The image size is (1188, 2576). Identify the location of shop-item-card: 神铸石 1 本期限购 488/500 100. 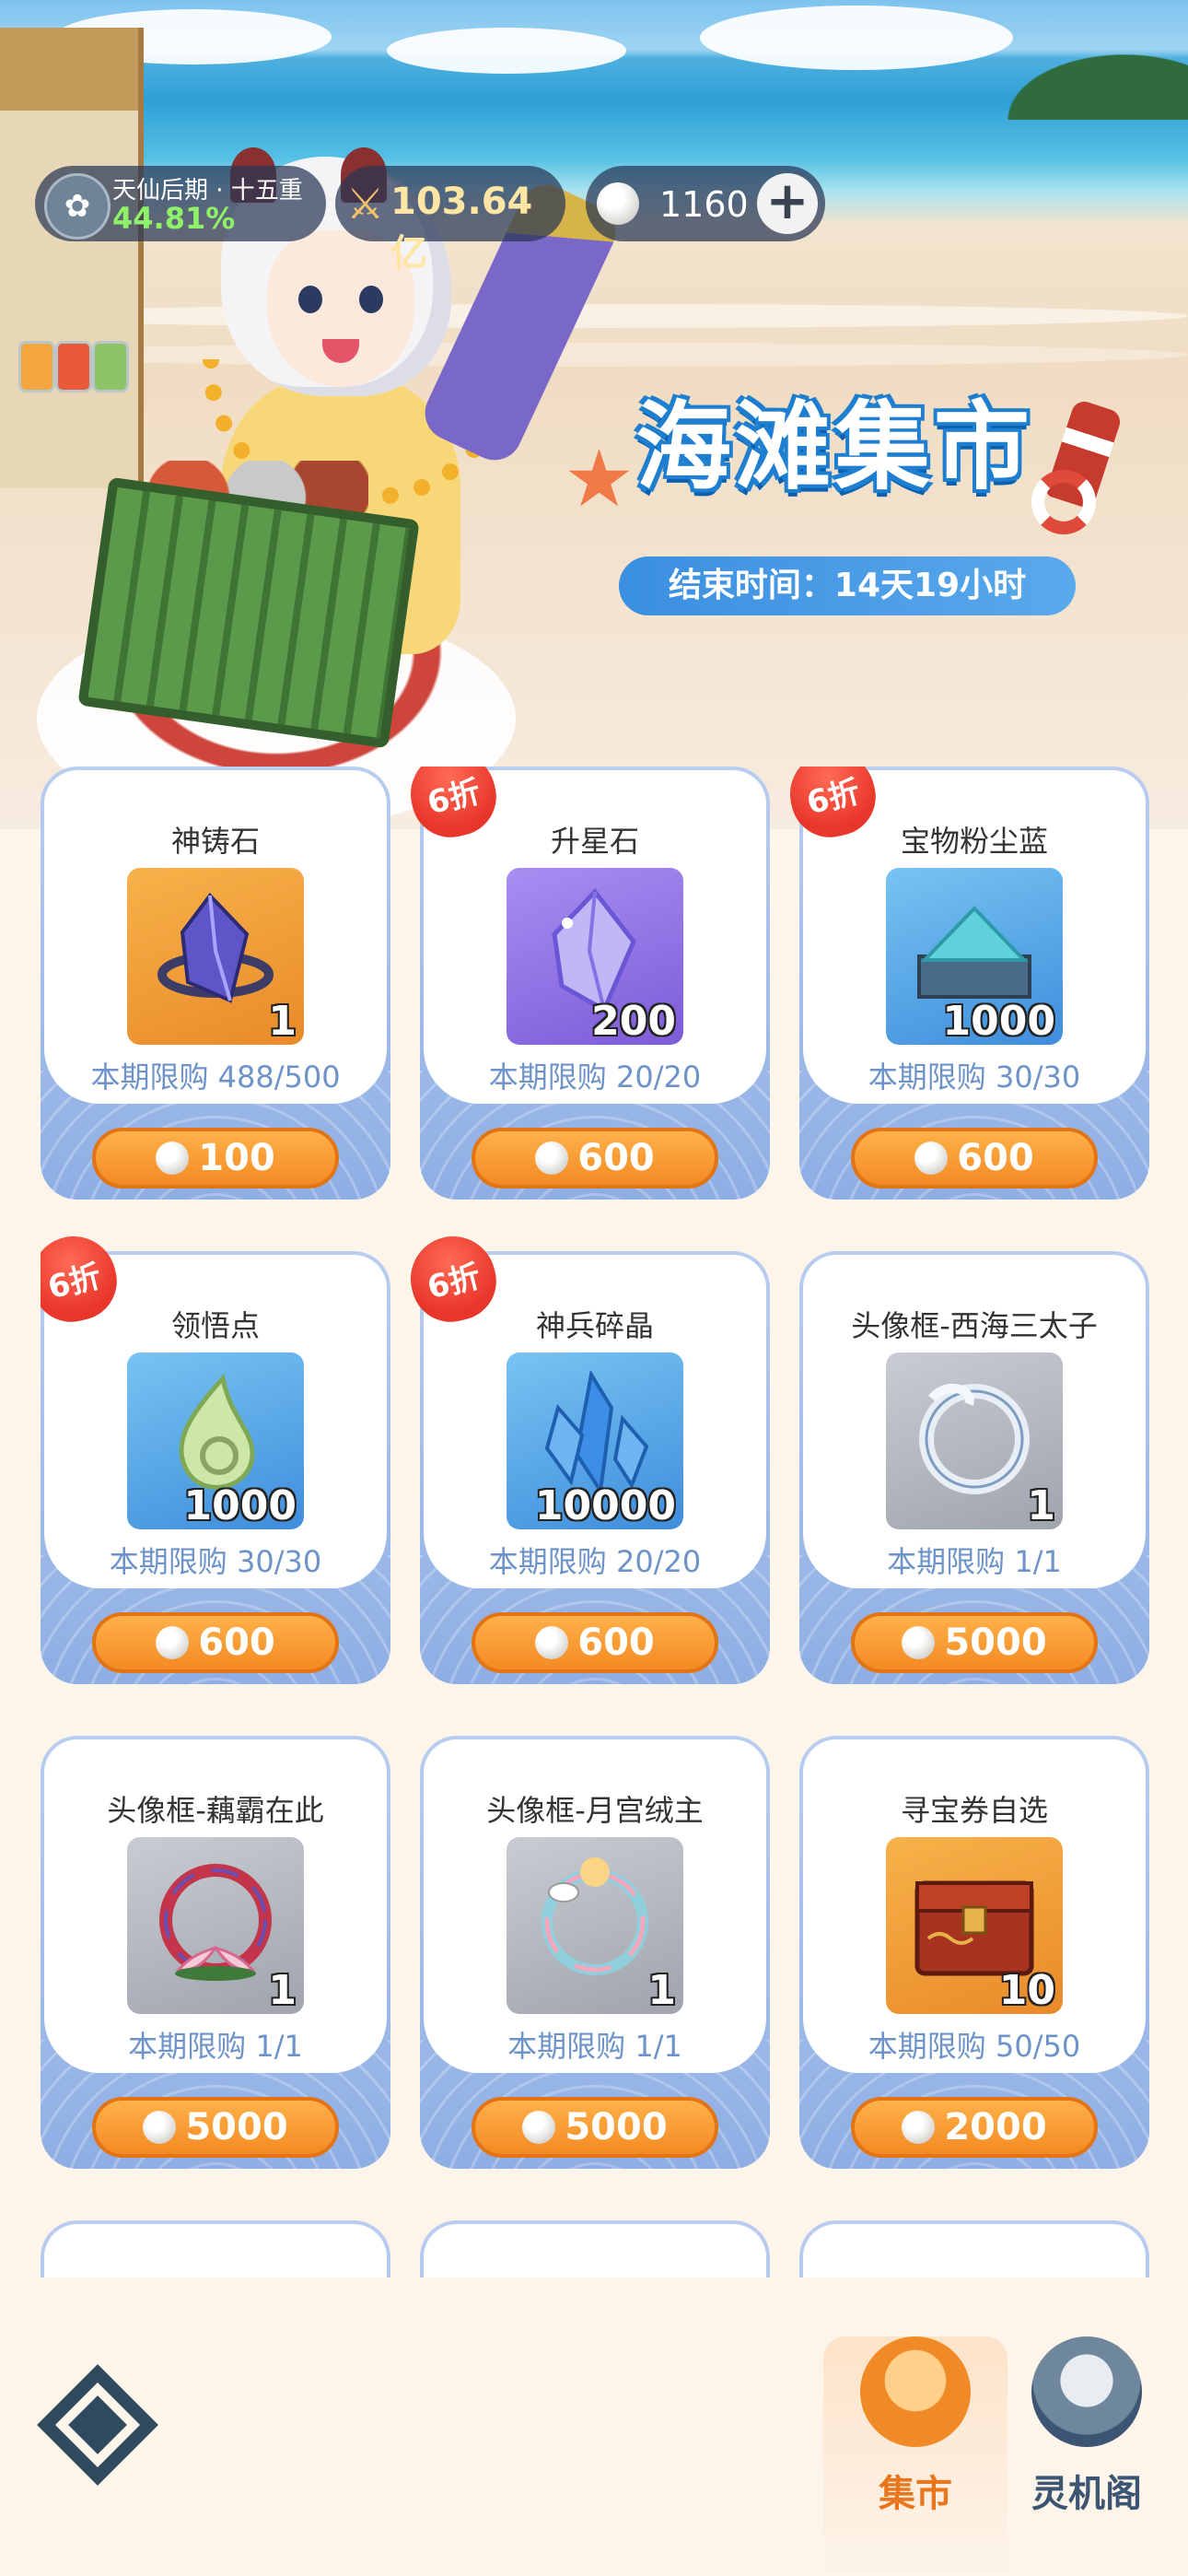
(215, 984).